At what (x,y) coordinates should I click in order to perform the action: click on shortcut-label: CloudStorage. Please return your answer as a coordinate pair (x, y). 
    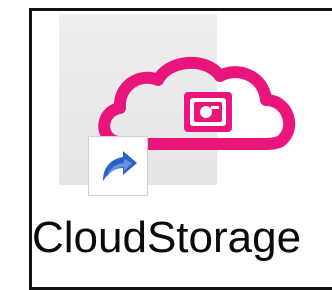
    Looking at the image, I should click on (167, 237).